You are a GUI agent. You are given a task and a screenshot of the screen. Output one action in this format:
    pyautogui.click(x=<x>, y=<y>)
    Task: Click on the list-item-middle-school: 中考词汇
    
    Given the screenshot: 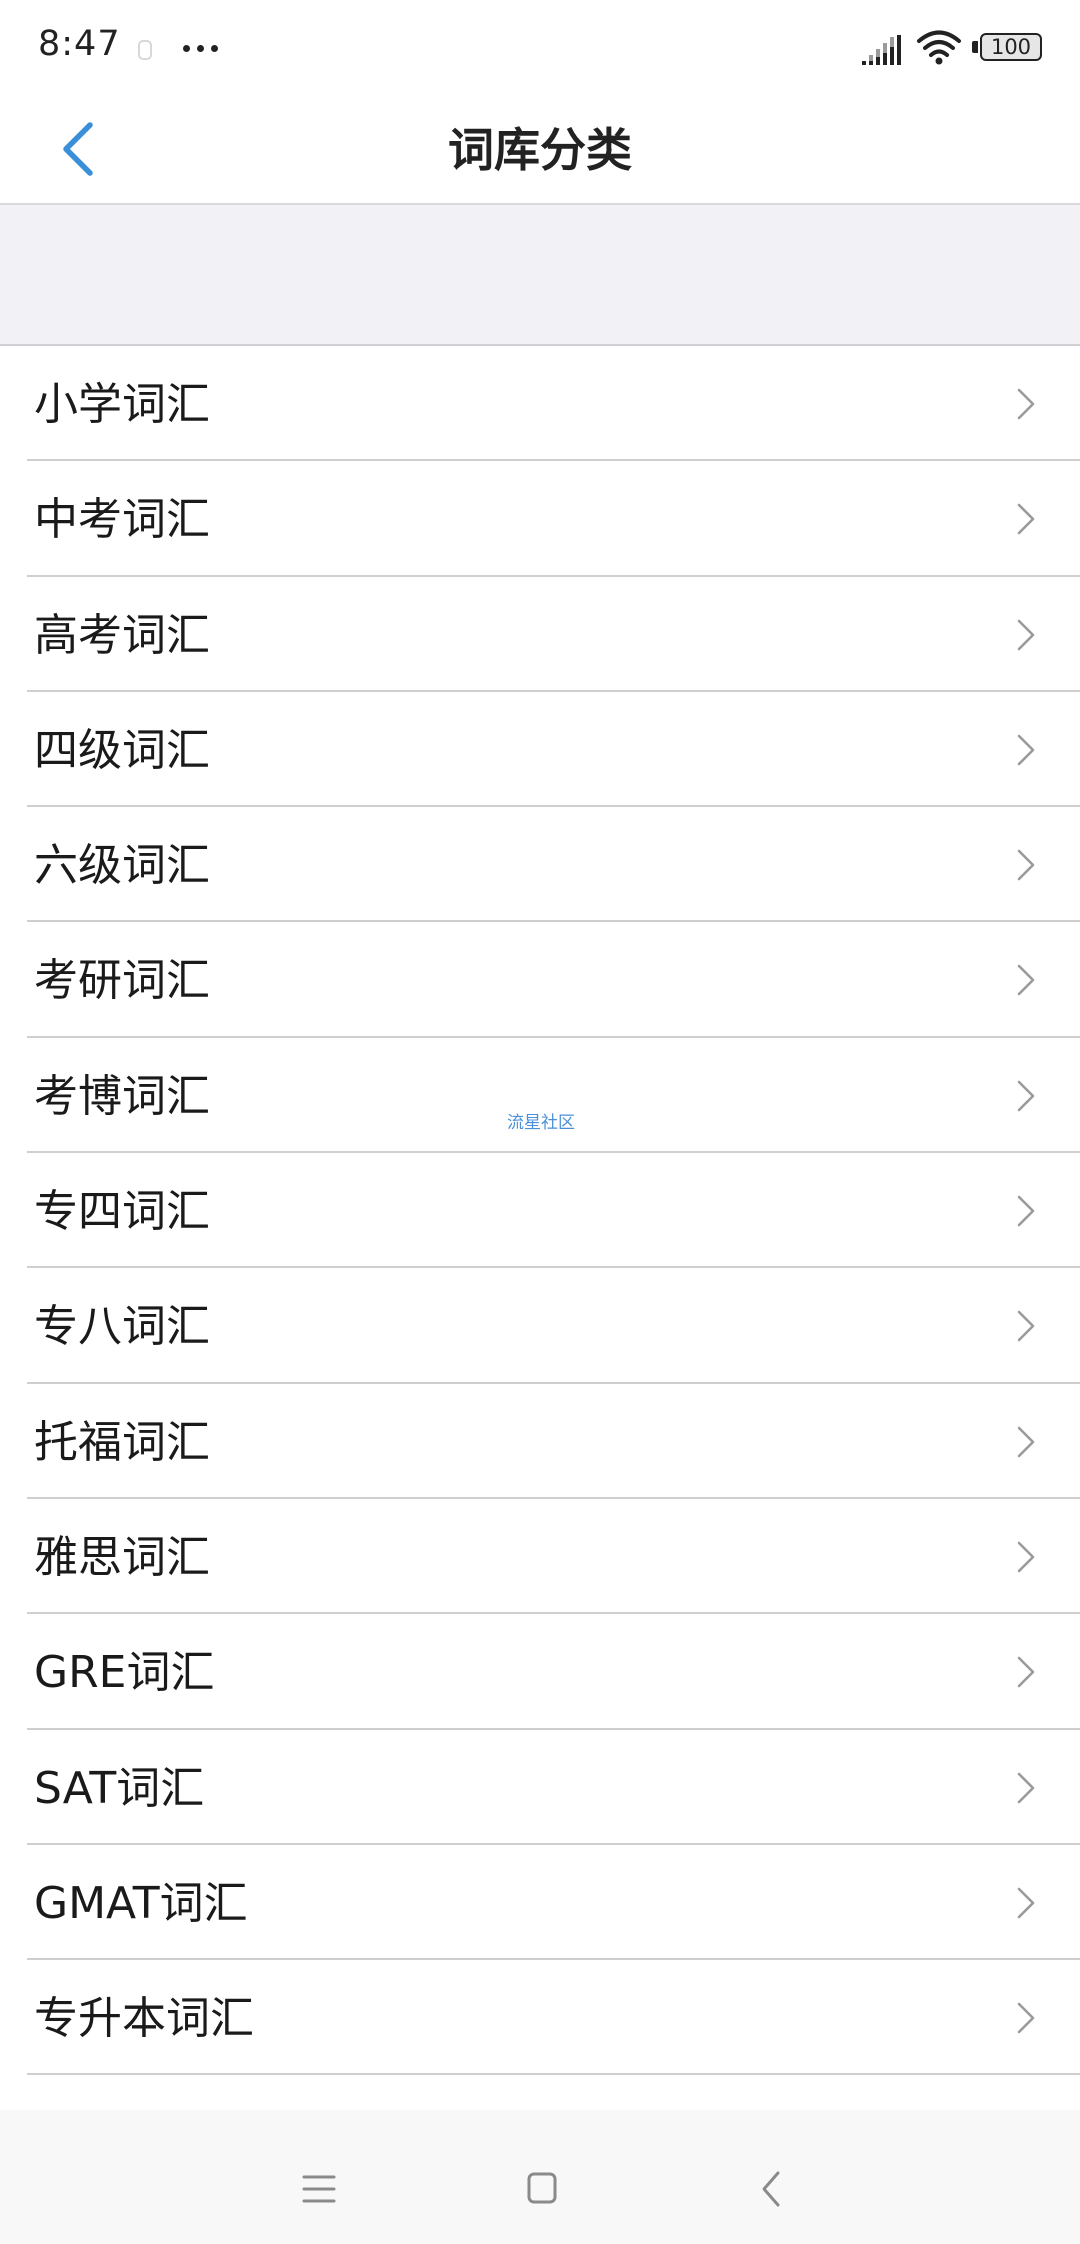 What is the action you would take?
    pyautogui.click(x=540, y=519)
    